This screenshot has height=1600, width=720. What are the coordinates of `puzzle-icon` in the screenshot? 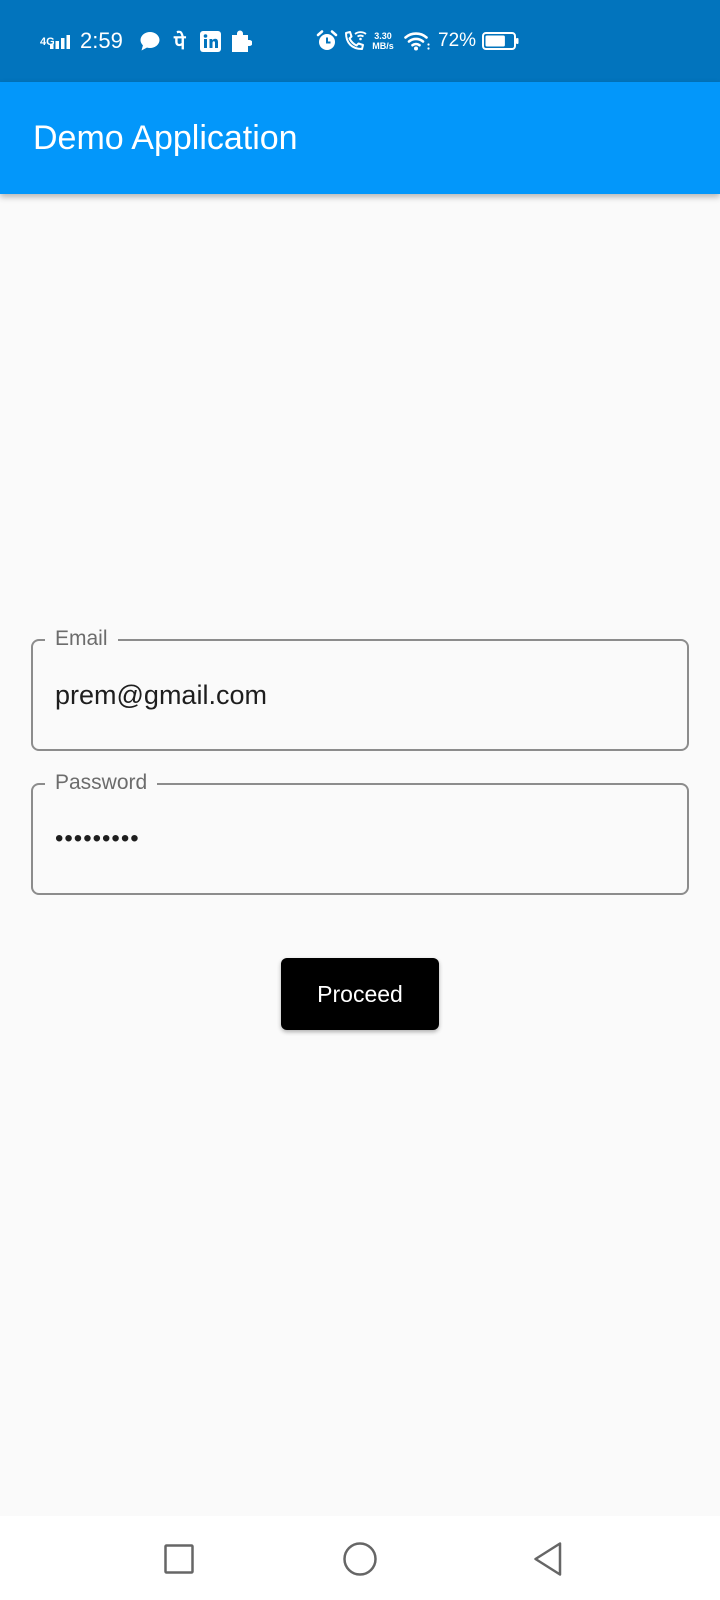 It's located at (241, 41).